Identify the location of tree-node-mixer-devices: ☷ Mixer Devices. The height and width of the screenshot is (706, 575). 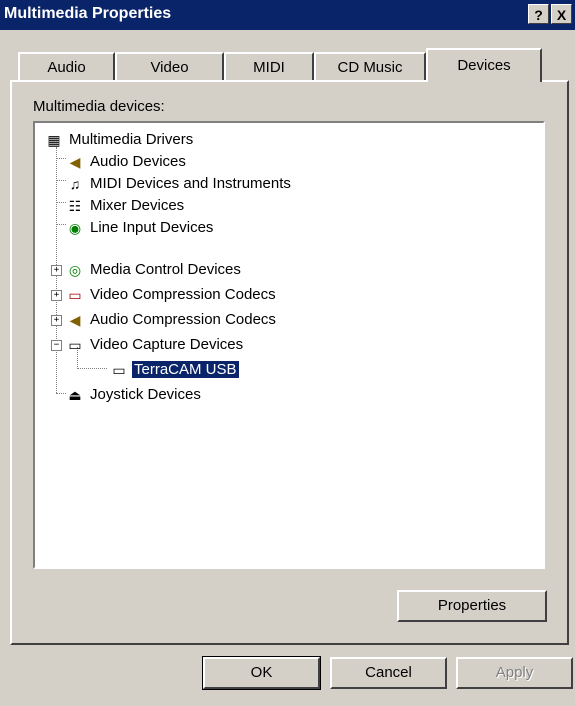
(126, 206).